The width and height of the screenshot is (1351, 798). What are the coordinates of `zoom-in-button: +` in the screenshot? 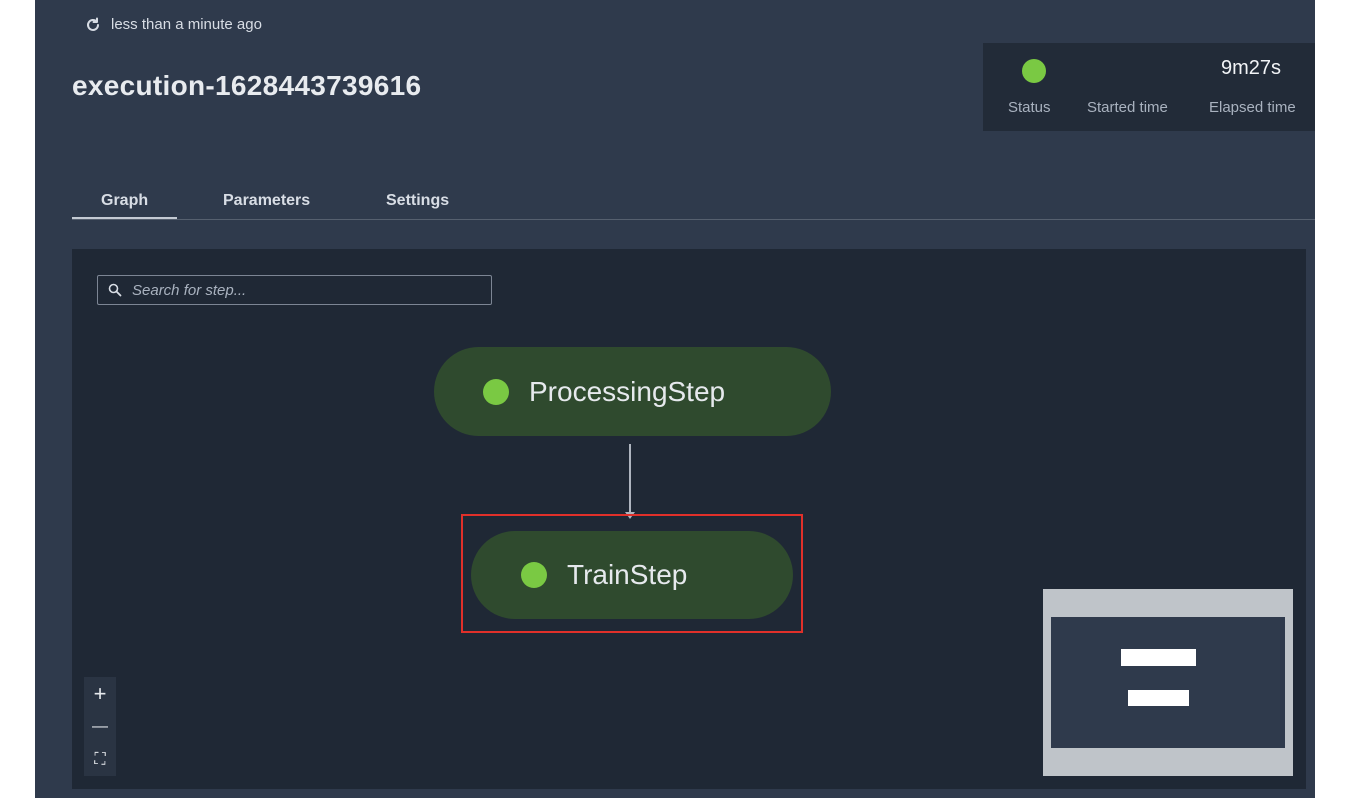 It's located at (100, 693).